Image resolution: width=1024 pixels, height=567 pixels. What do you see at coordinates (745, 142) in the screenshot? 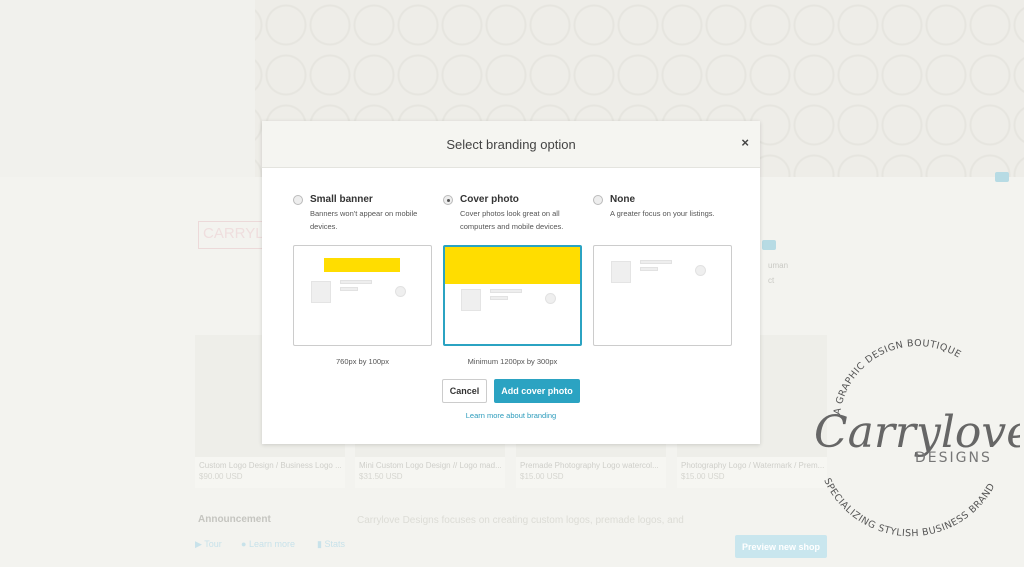
I see `close-icon: ×` at bounding box center [745, 142].